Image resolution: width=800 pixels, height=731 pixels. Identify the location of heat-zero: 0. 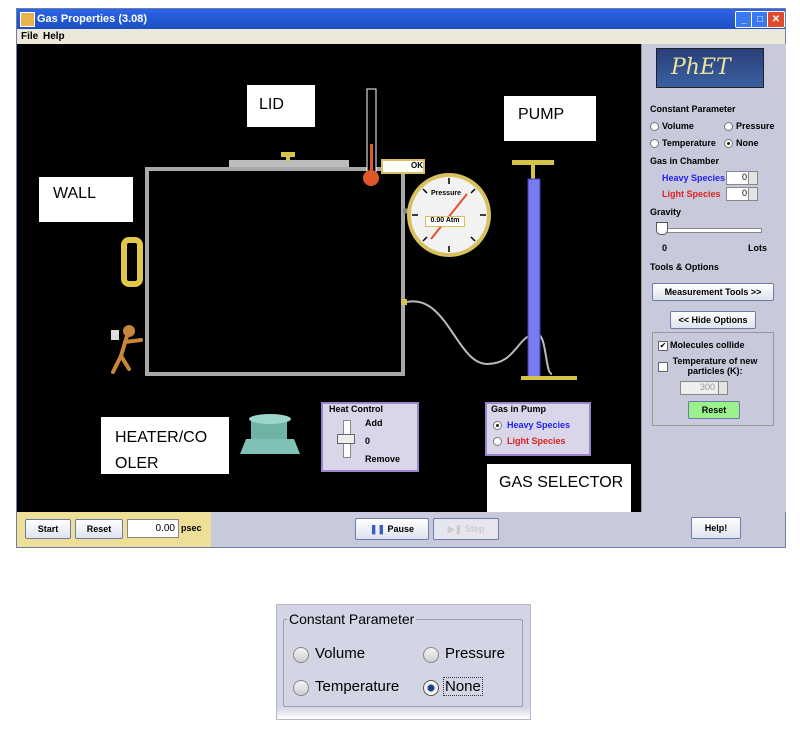
(368, 441).